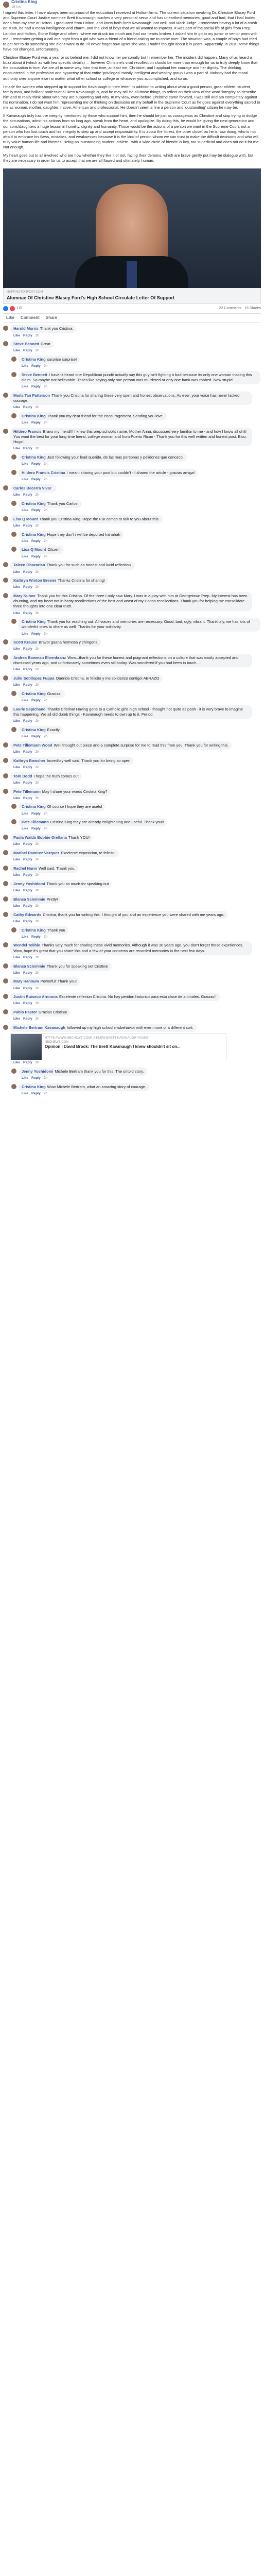 The height and width of the screenshot is (2576, 264). What do you see at coordinates (29, 884) in the screenshot?
I see `commenter-name: Jenny Yoshidomi` at bounding box center [29, 884].